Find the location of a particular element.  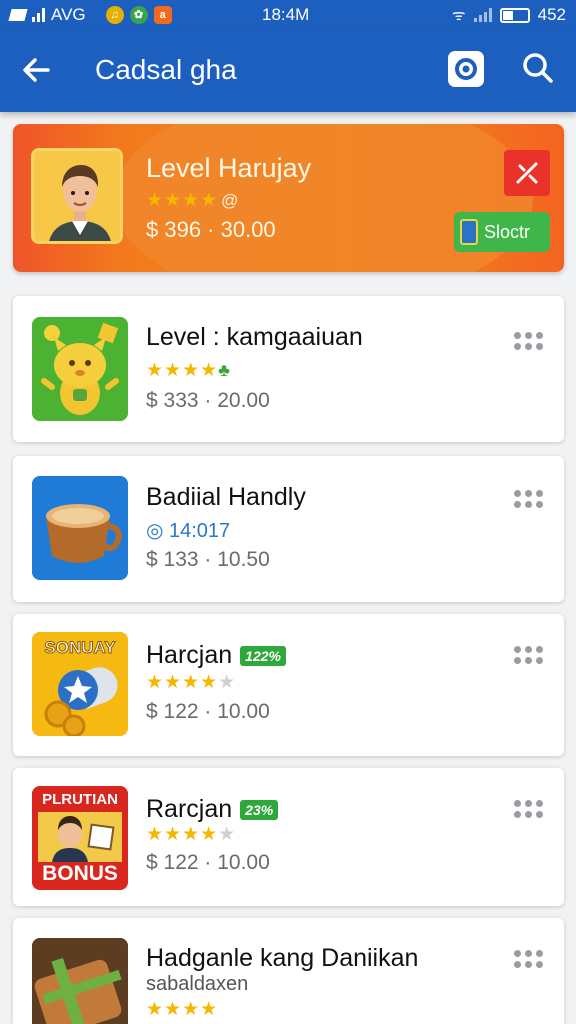

list-item: Level : kamgaaiuan ★★★★♣ $ 333 · 20.00 is located at coordinates (288, 369).